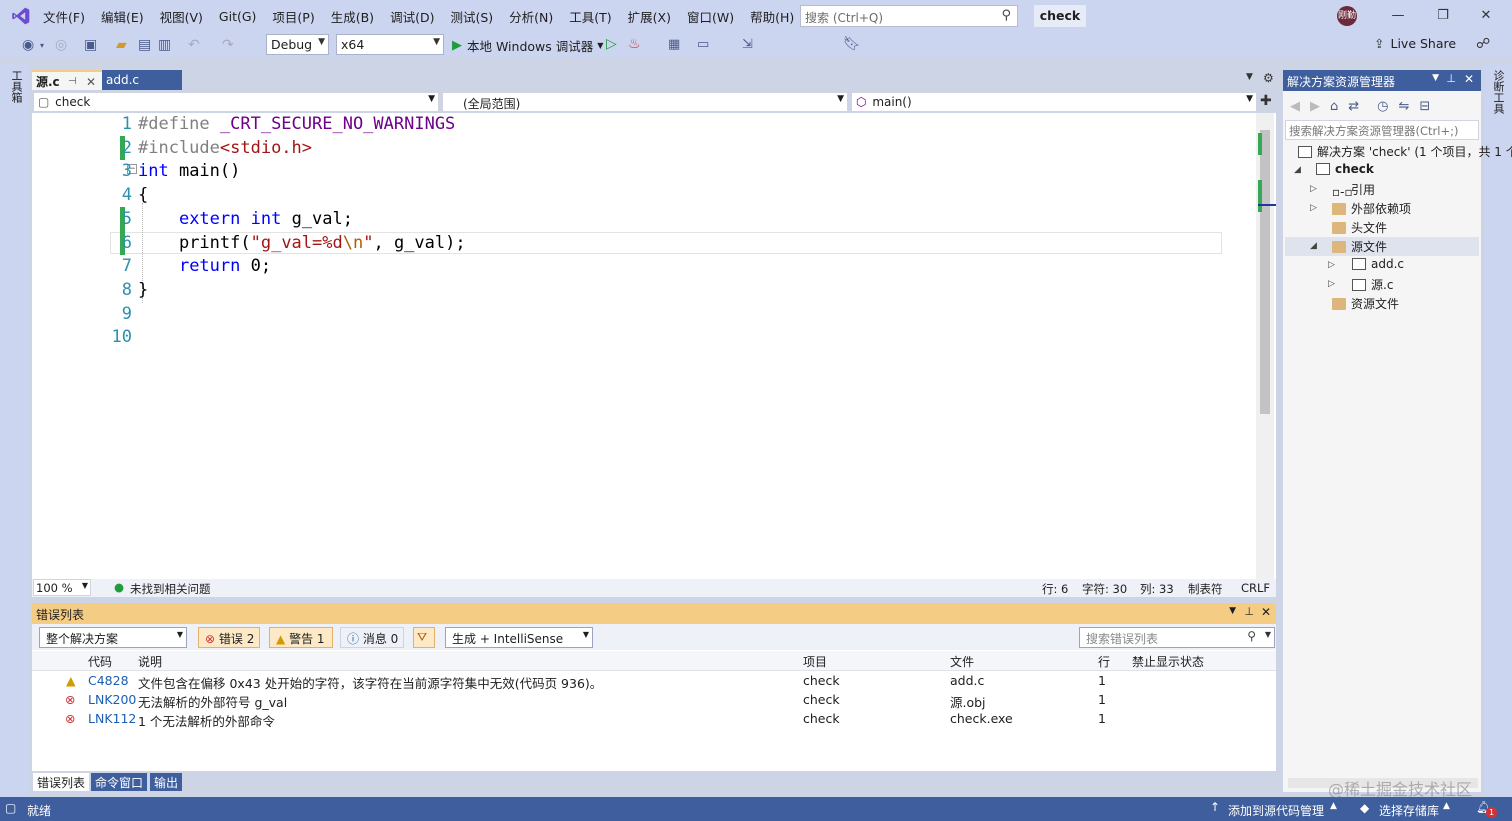 Image resolution: width=1512 pixels, height=821 pixels. What do you see at coordinates (645, 102) in the screenshot?
I see `scope-nav-select: (全局范围) ▼` at bounding box center [645, 102].